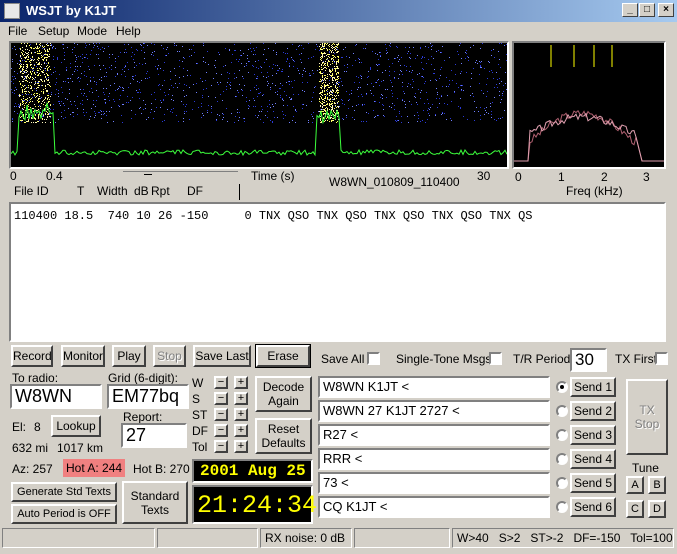 This screenshot has width=677, height=554. Describe the element at coordinates (221, 382) in the screenshot. I see `param-w-minus-button: −` at that location.